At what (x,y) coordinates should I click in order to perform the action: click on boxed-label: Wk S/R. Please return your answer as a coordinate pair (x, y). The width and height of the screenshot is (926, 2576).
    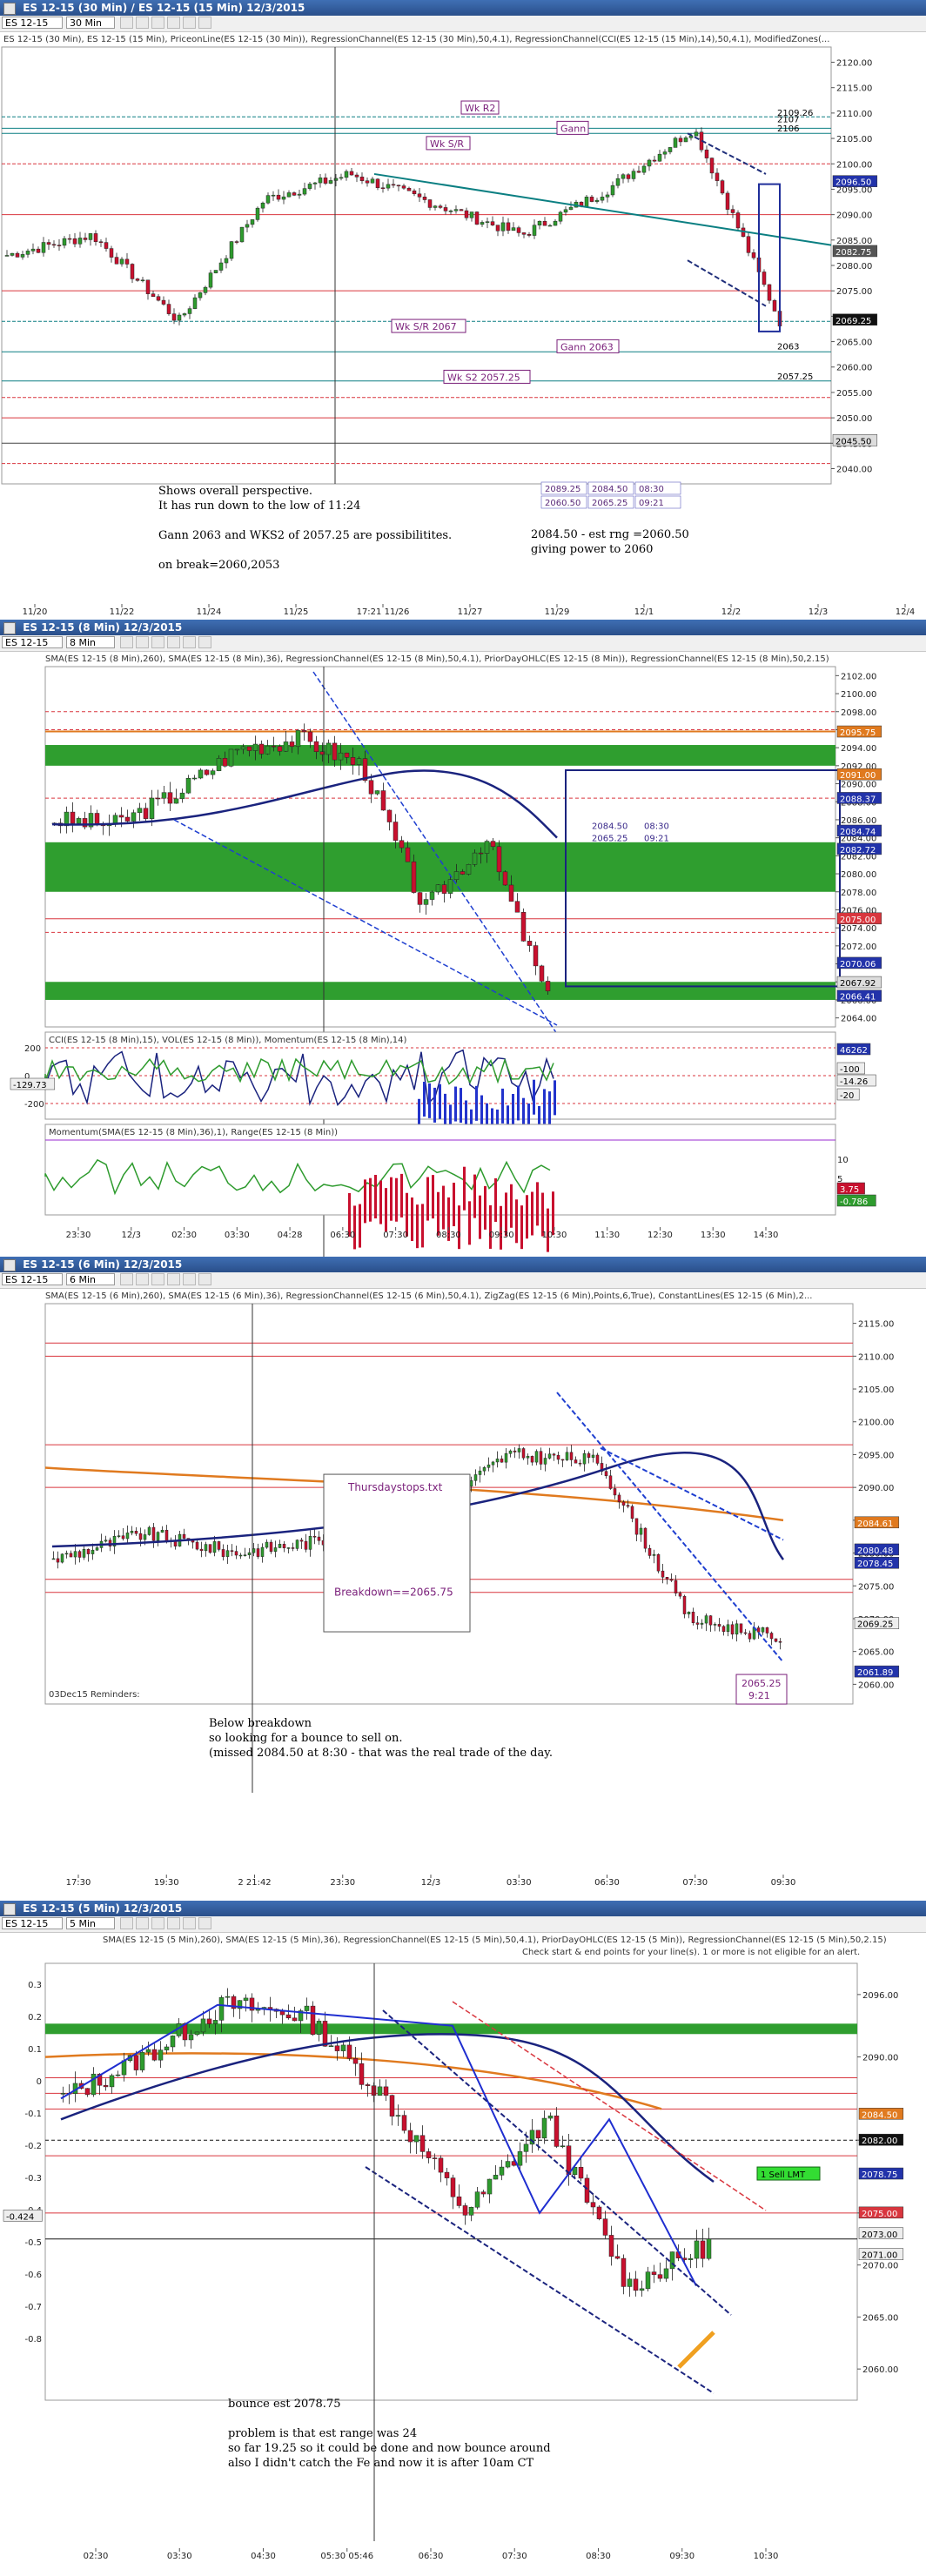
    Looking at the image, I should click on (447, 144).